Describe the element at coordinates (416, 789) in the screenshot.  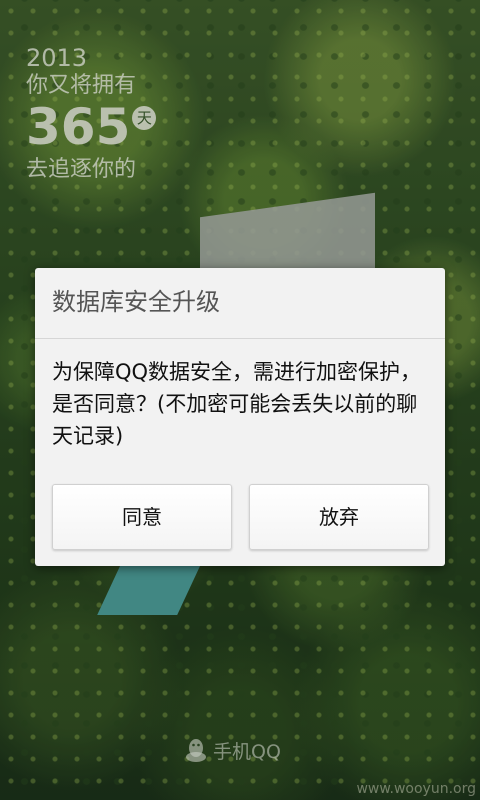
I see `watermark: www.wooyun.org` at that location.